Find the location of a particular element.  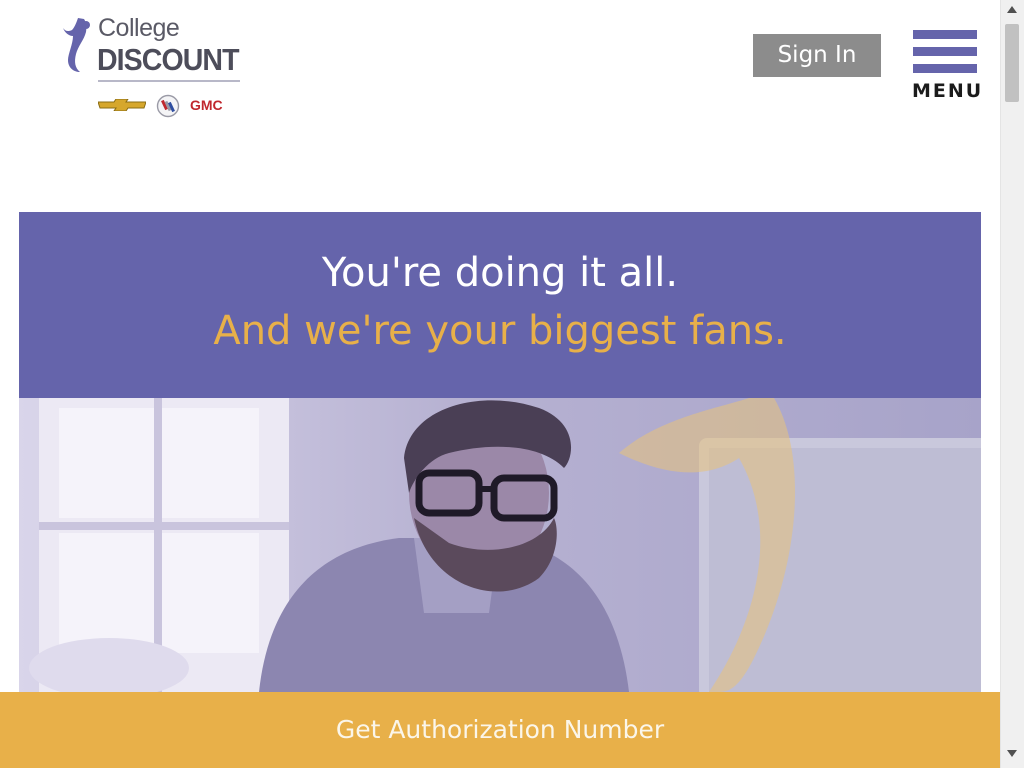

scroll-down-arrow-icon is located at coordinates (1012, 753).